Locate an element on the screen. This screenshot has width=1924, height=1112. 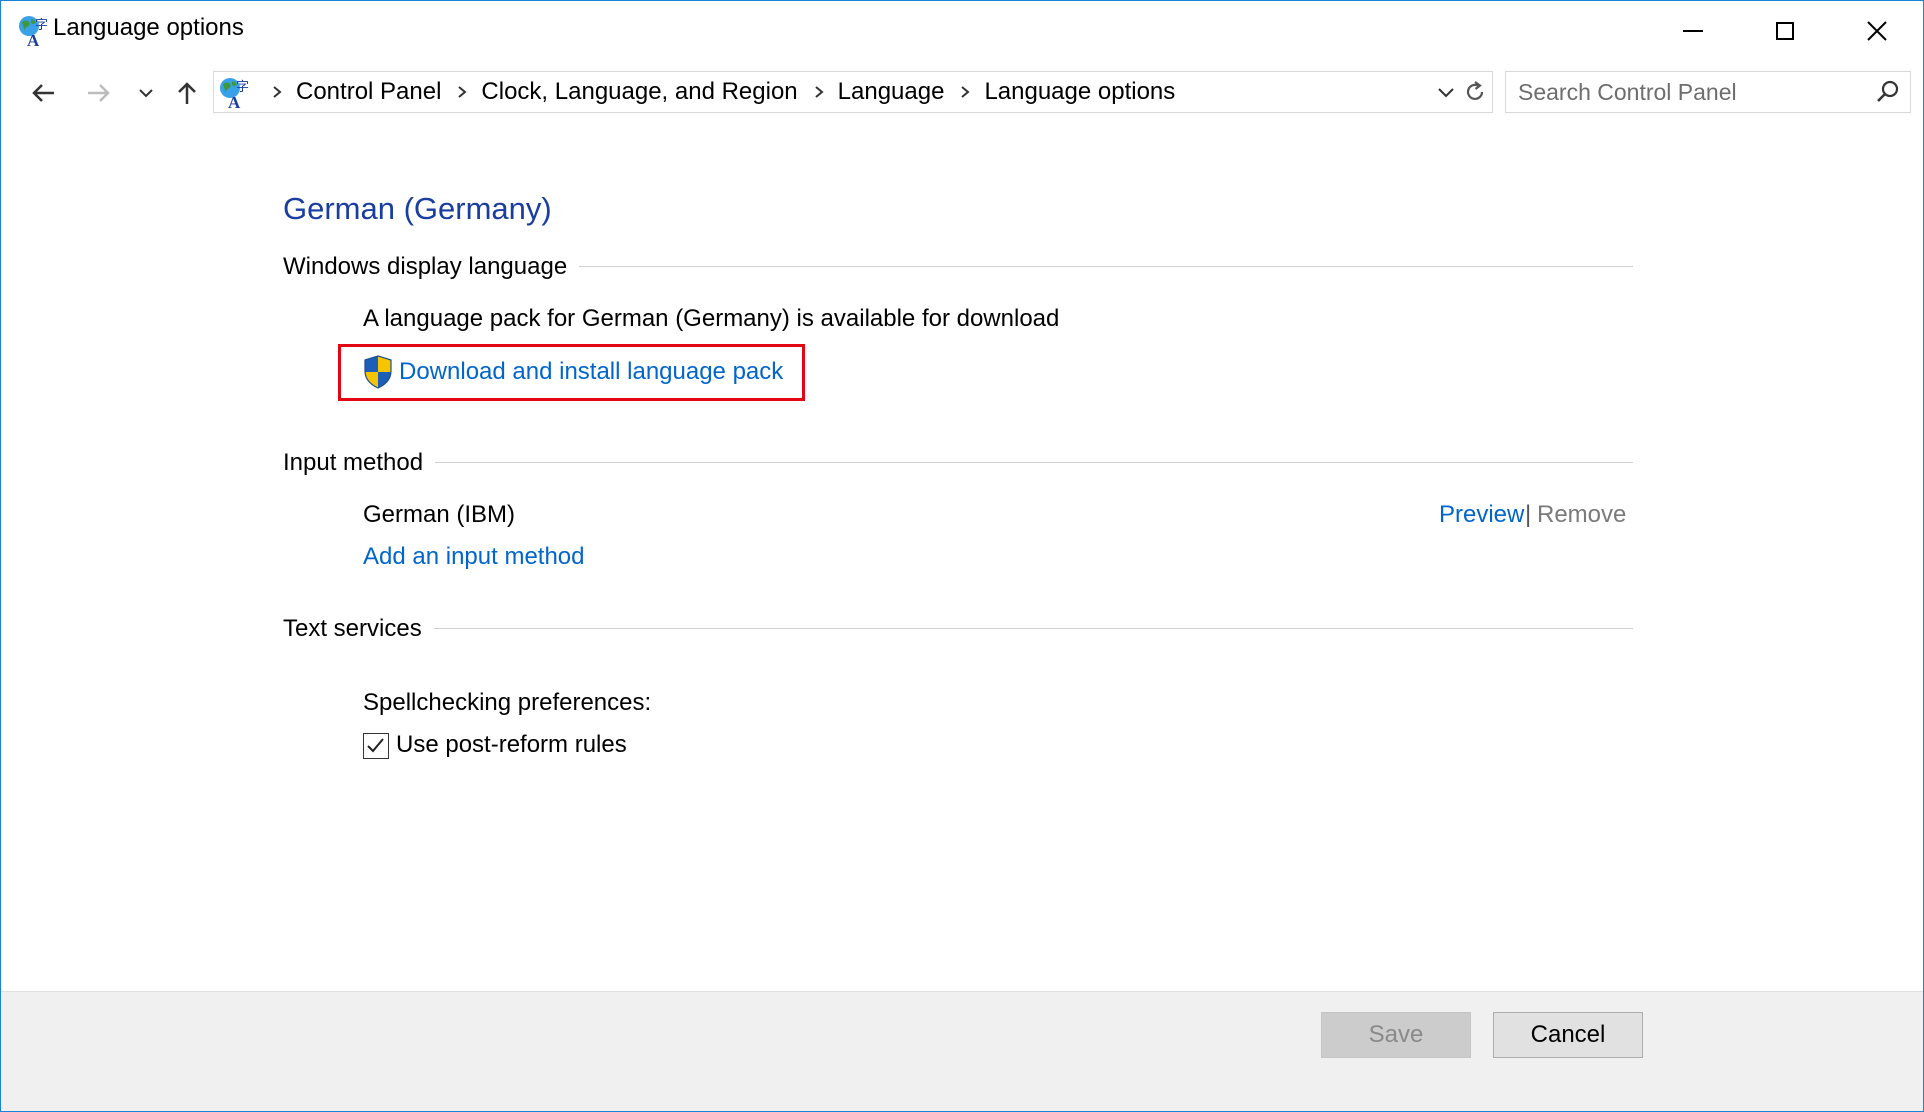
cancel-button: Cancel is located at coordinates (1568, 1035).